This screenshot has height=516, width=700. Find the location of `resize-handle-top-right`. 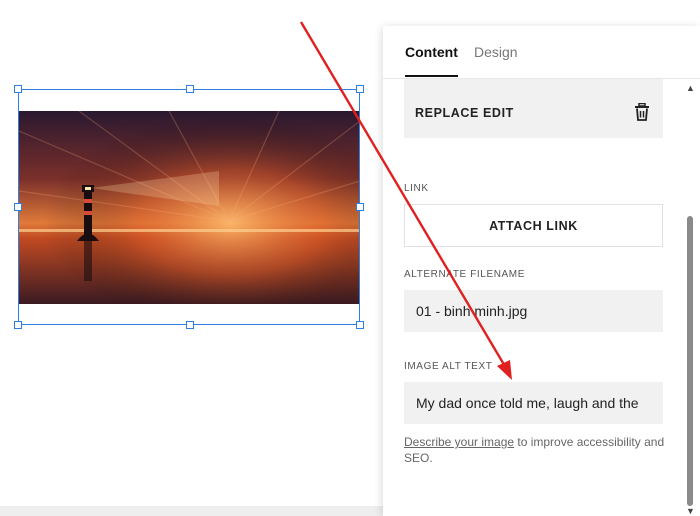

resize-handle-top-right is located at coordinates (360, 89).